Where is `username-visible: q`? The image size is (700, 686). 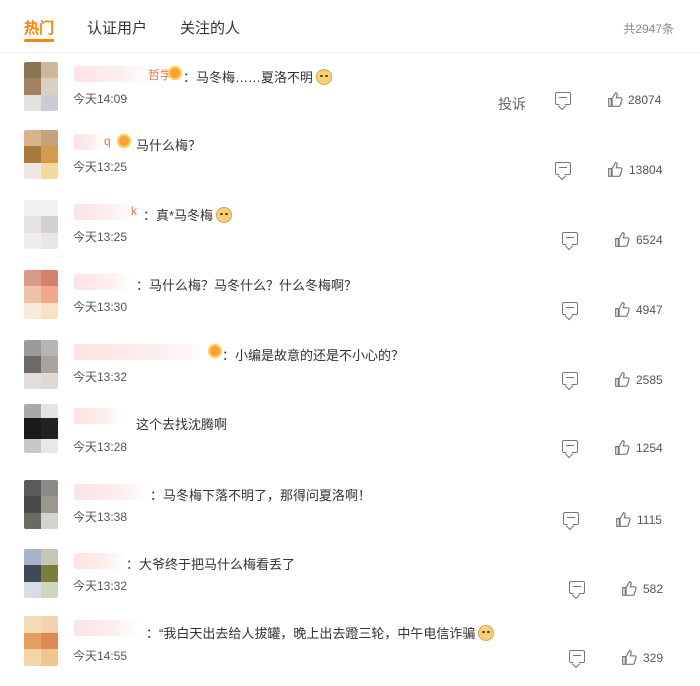
username-visible: q is located at coordinates (107, 141).